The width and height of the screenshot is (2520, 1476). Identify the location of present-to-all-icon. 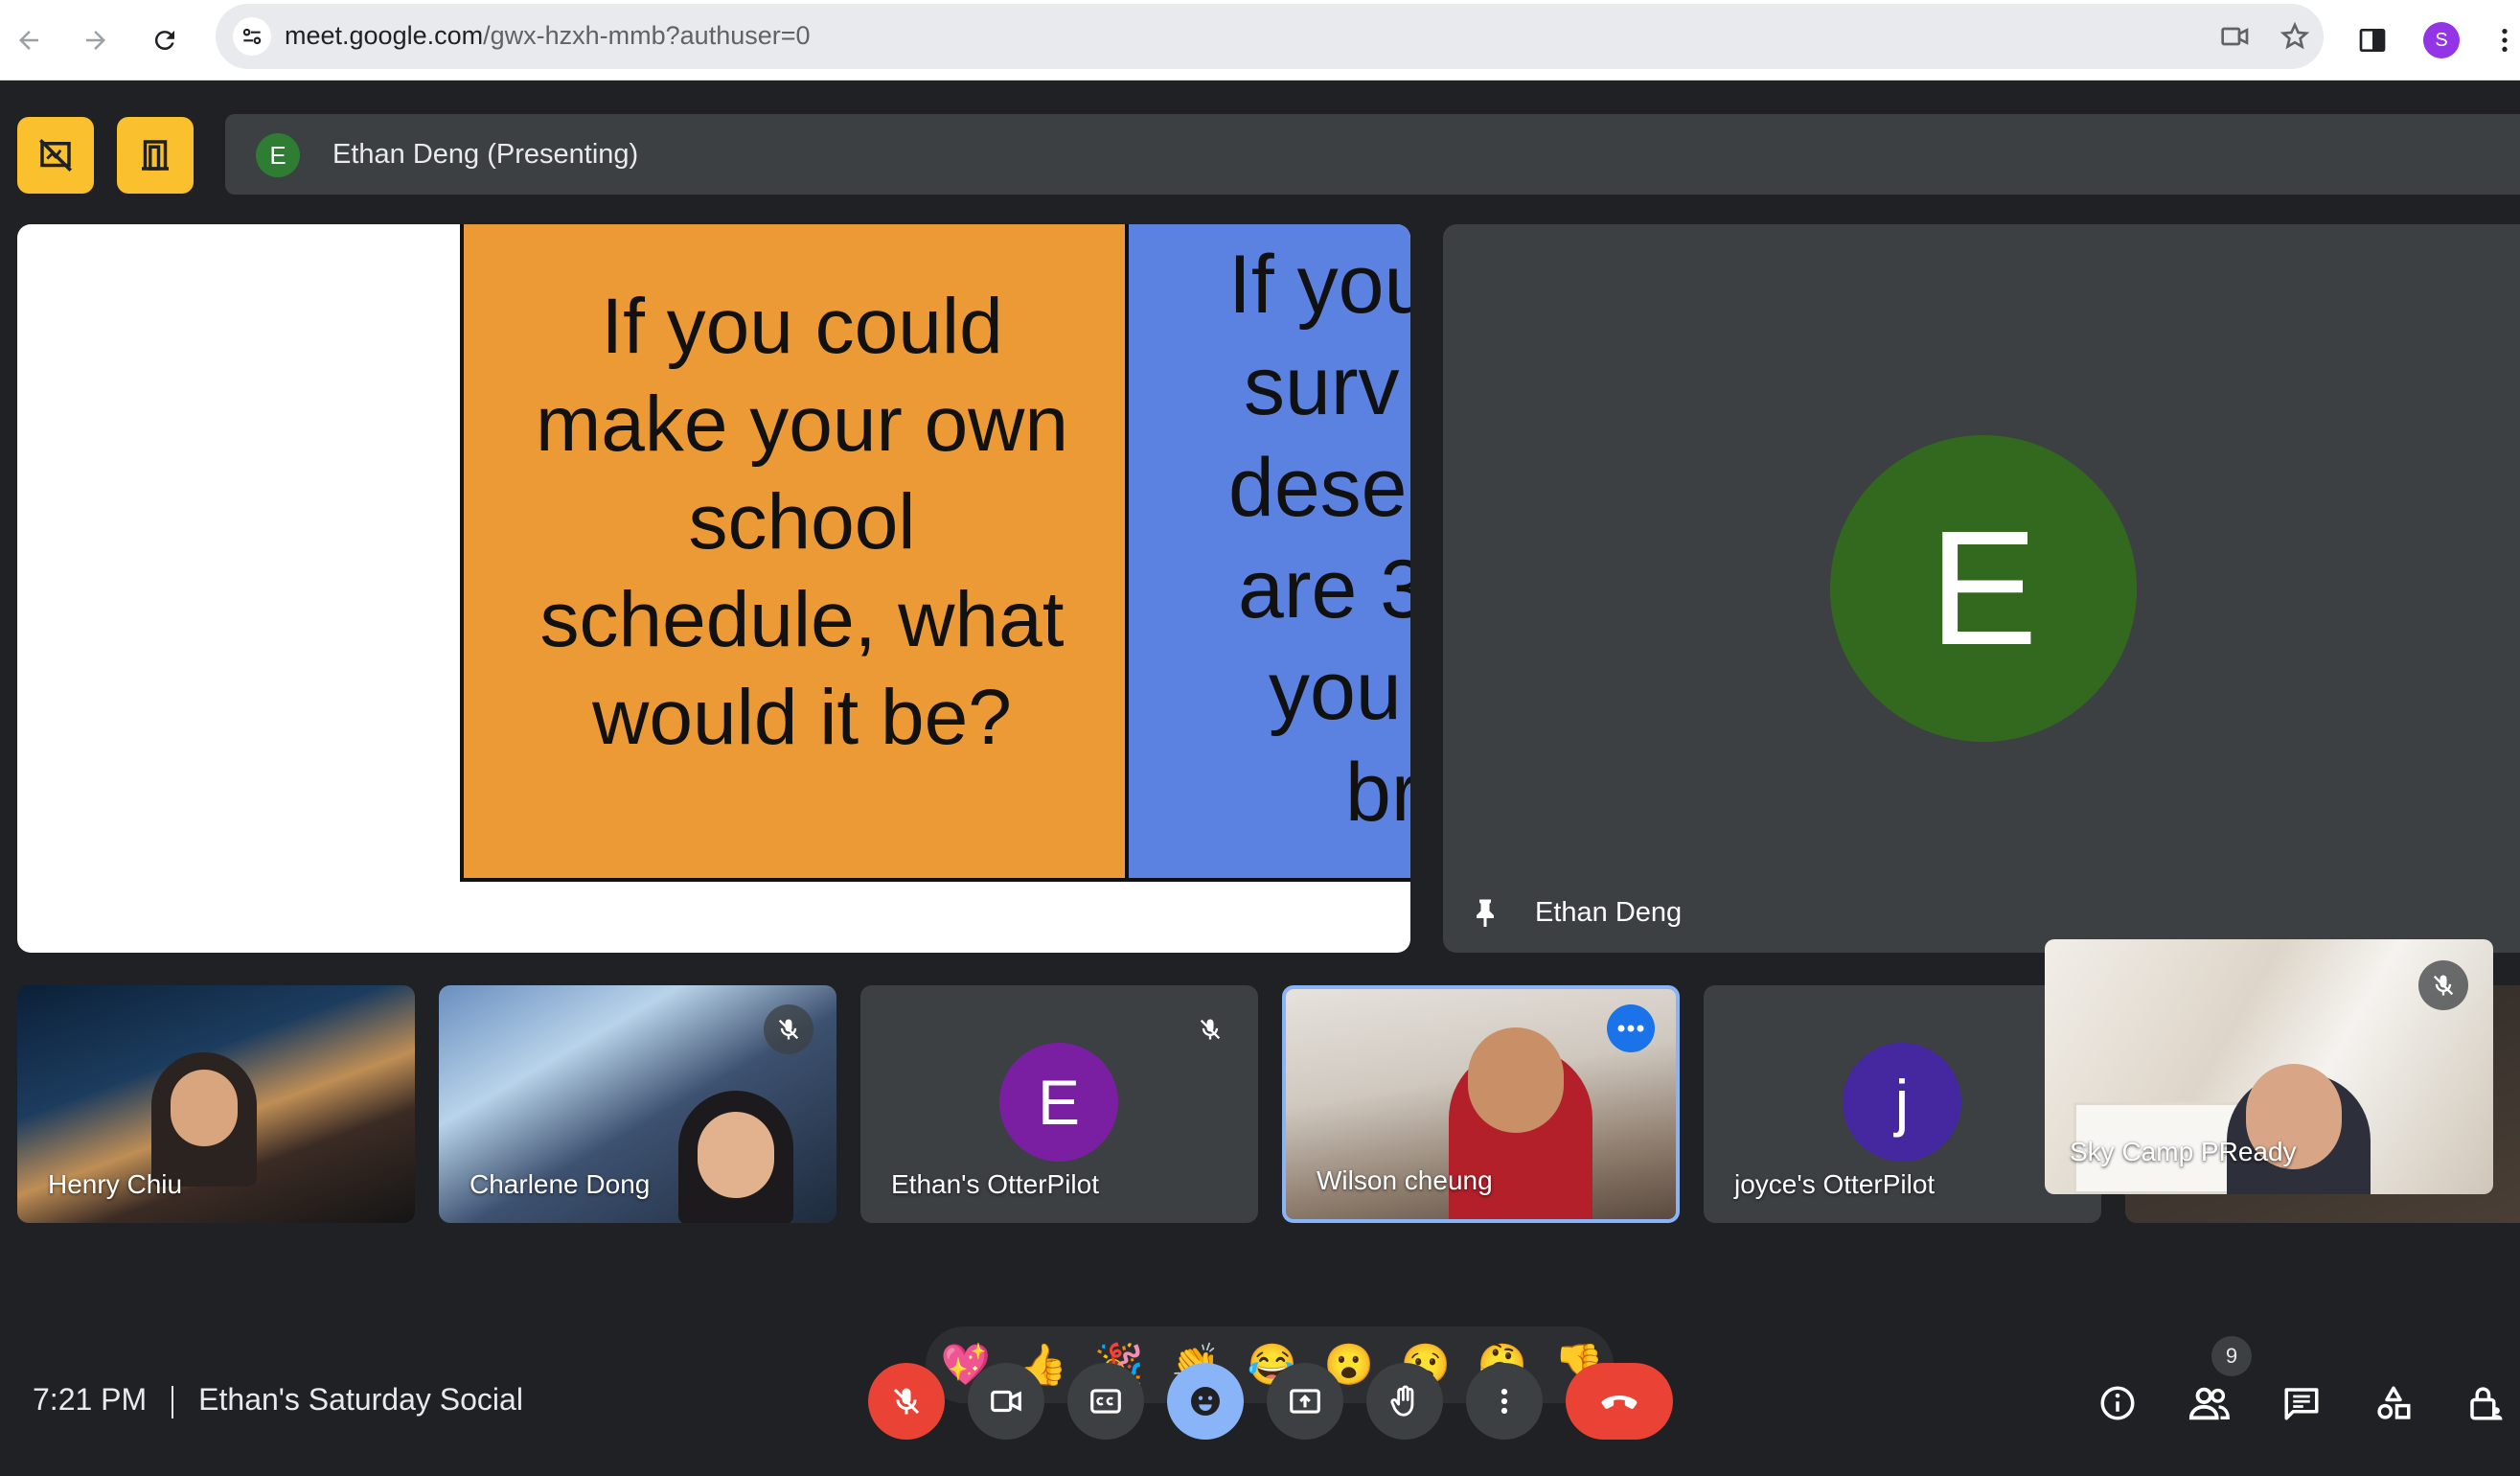
(1305, 1401).